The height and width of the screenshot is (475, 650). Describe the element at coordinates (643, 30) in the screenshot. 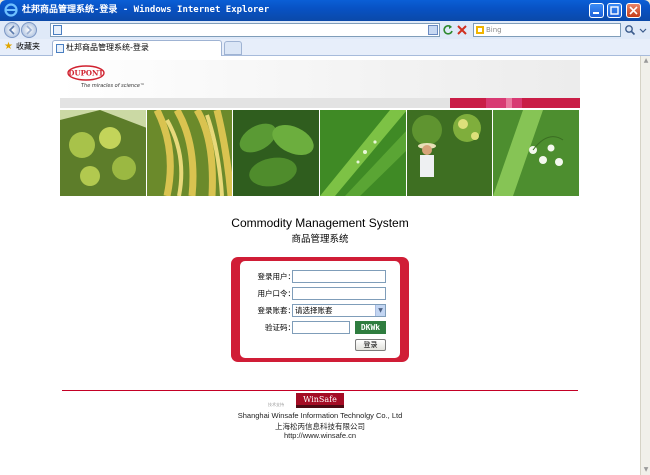

I see `search-options-icon` at that location.